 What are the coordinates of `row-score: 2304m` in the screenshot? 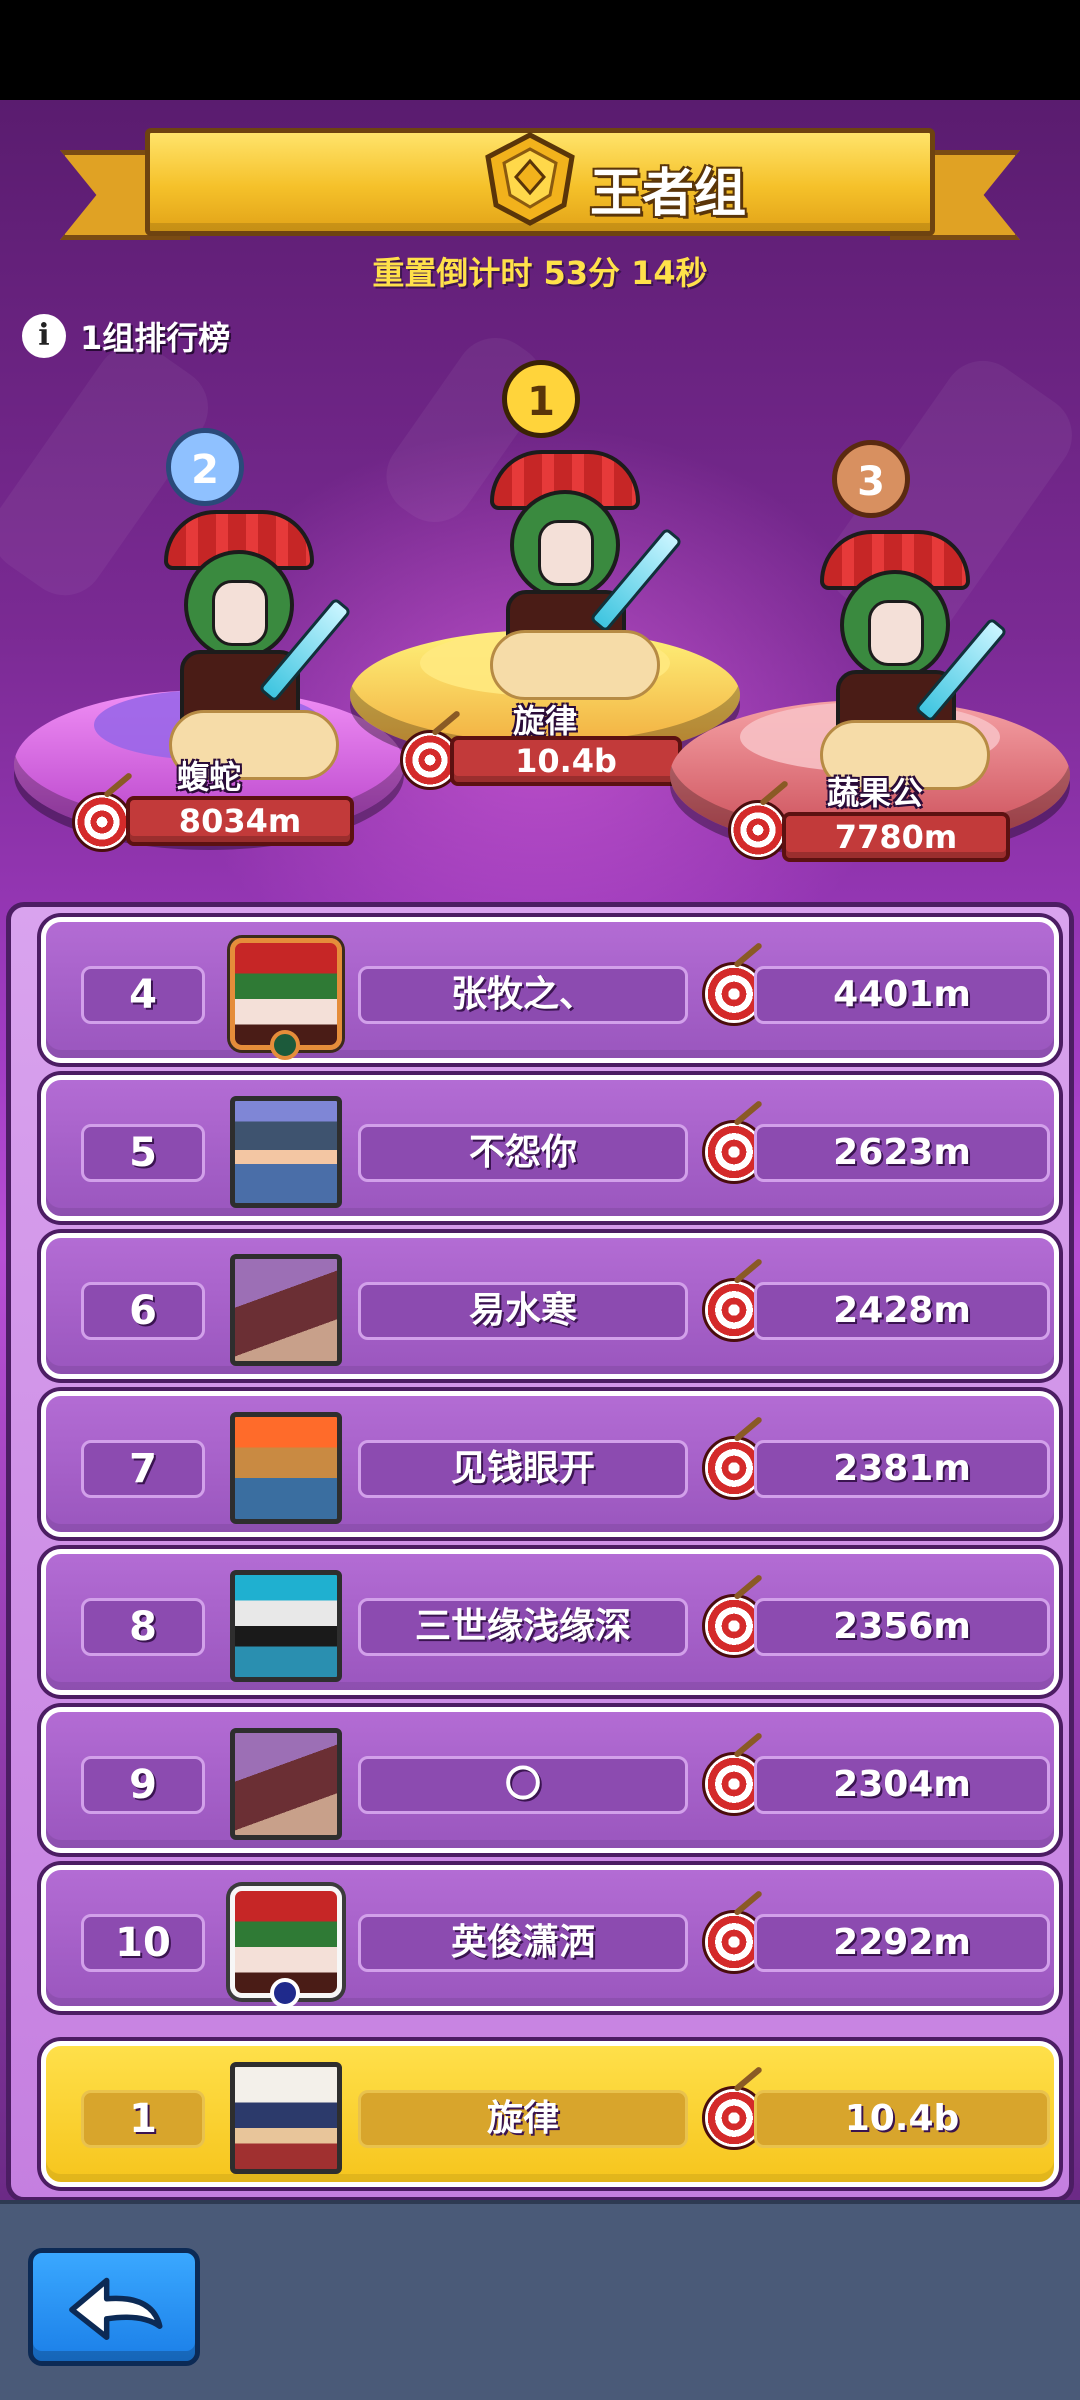 It's located at (902, 1785).